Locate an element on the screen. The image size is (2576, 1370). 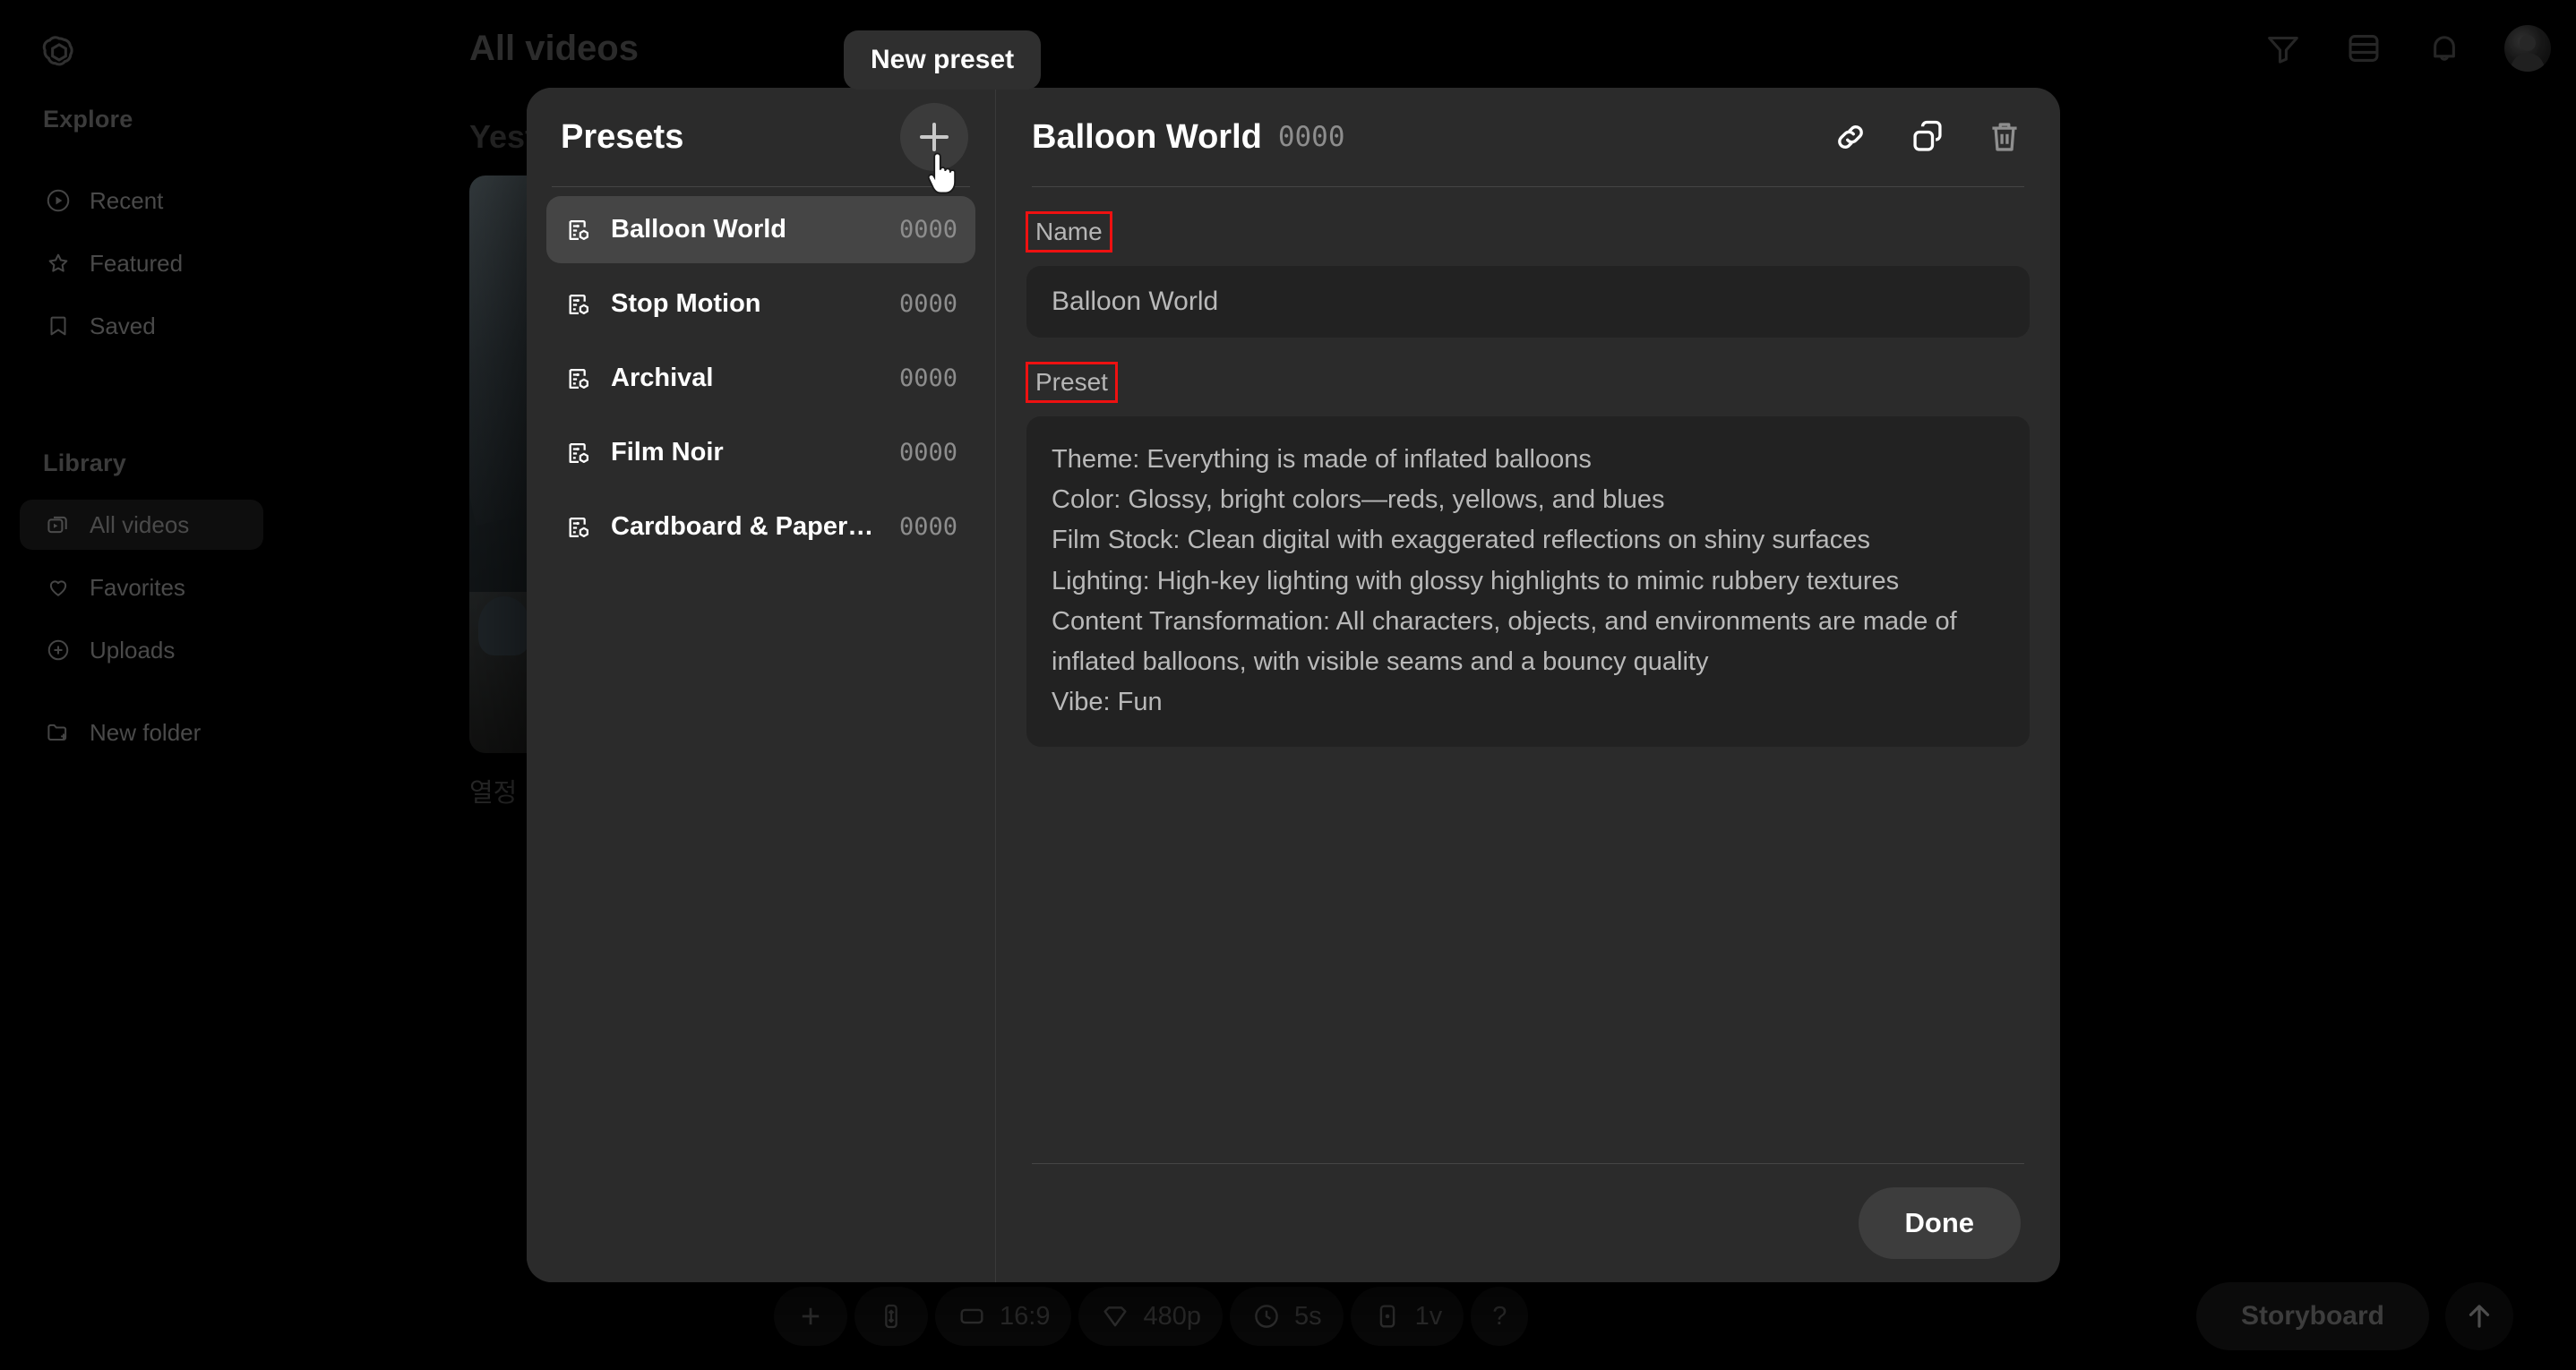
preset-list-item: Cardboard & Paperc... 0000 is located at coordinates (760, 527).